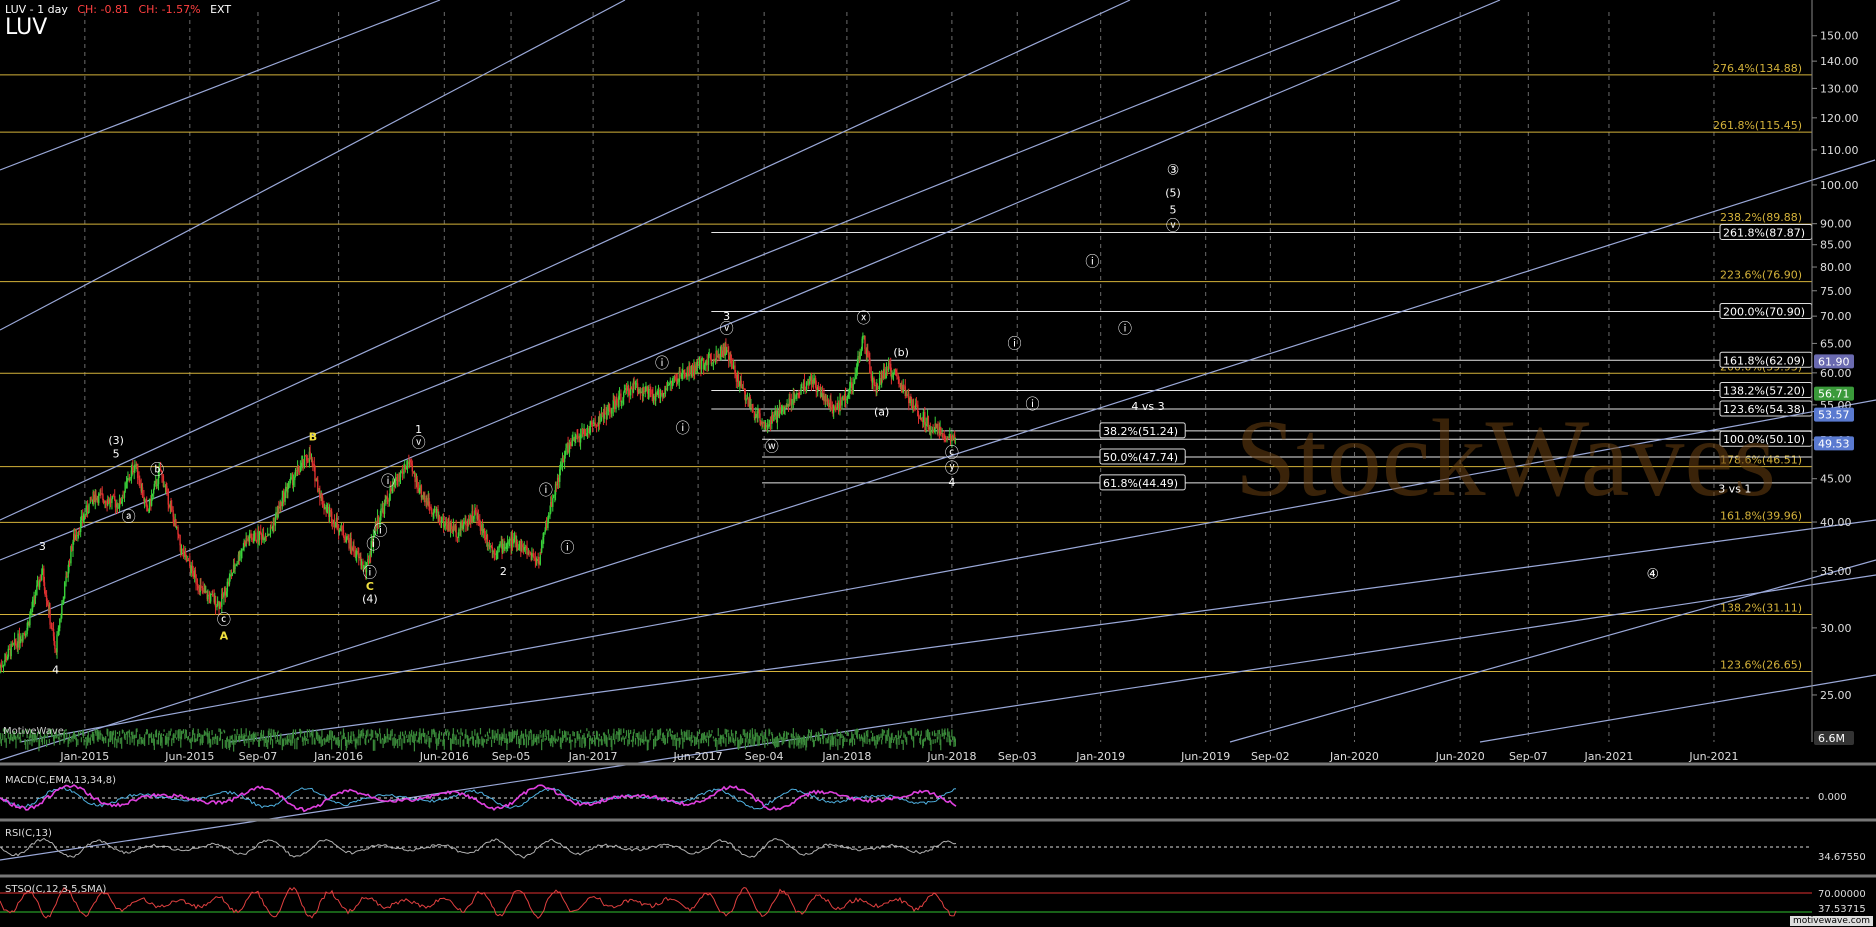 This screenshot has height=927, width=1876. What do you see at coordinates (313, 436) in the screenshot?
I see `wave-label: B` at bounding box center [313, 436].